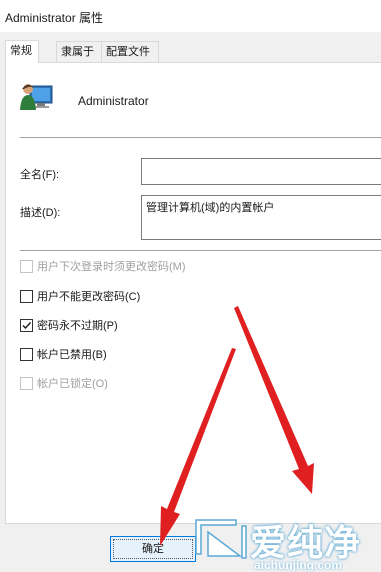 The width and height of the screenshot is (381, 572). Describe the element at coordinates (40, 175) in the screenshot. I see `full-name-label: 全名(F):` at that location.